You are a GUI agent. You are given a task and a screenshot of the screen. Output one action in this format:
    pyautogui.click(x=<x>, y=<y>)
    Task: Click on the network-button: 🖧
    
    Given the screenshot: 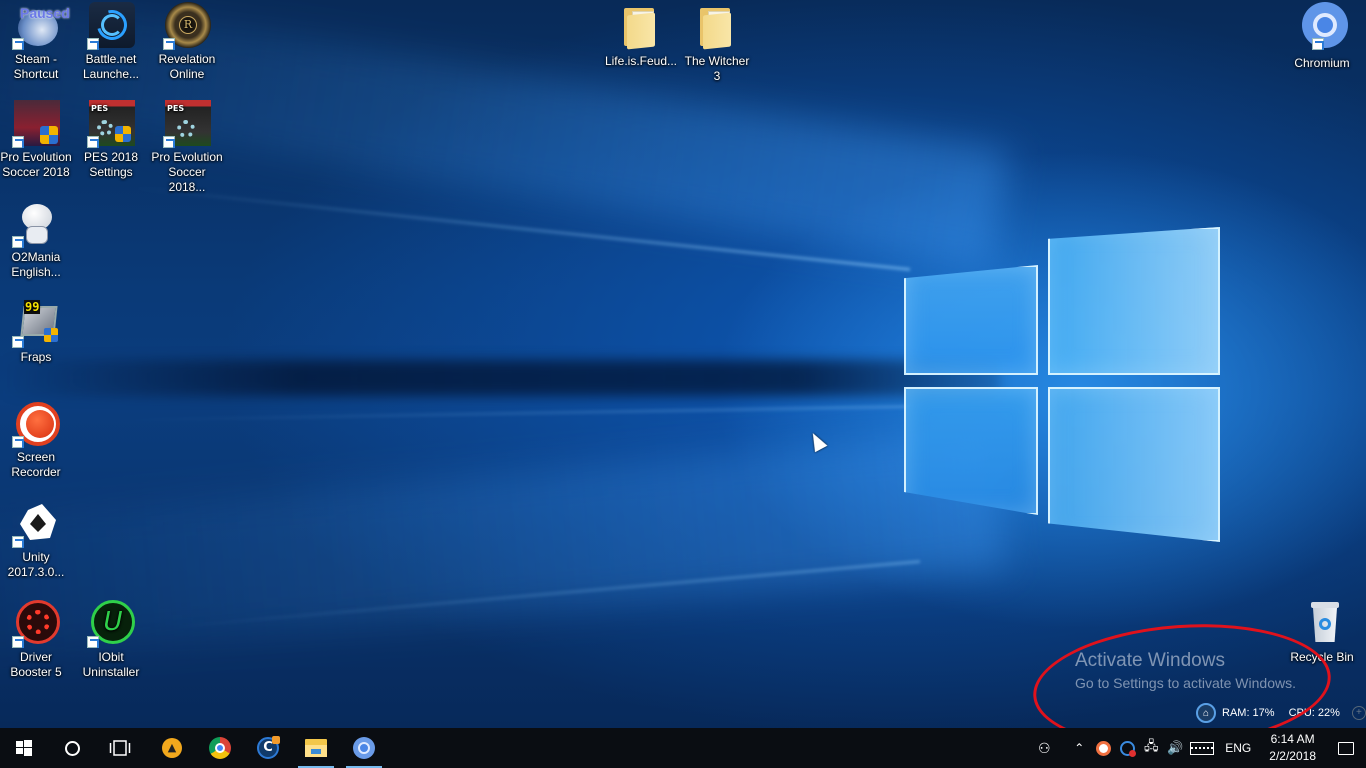 What is the action you would take?
    pyautogui.click(x=1151, y=748)
    